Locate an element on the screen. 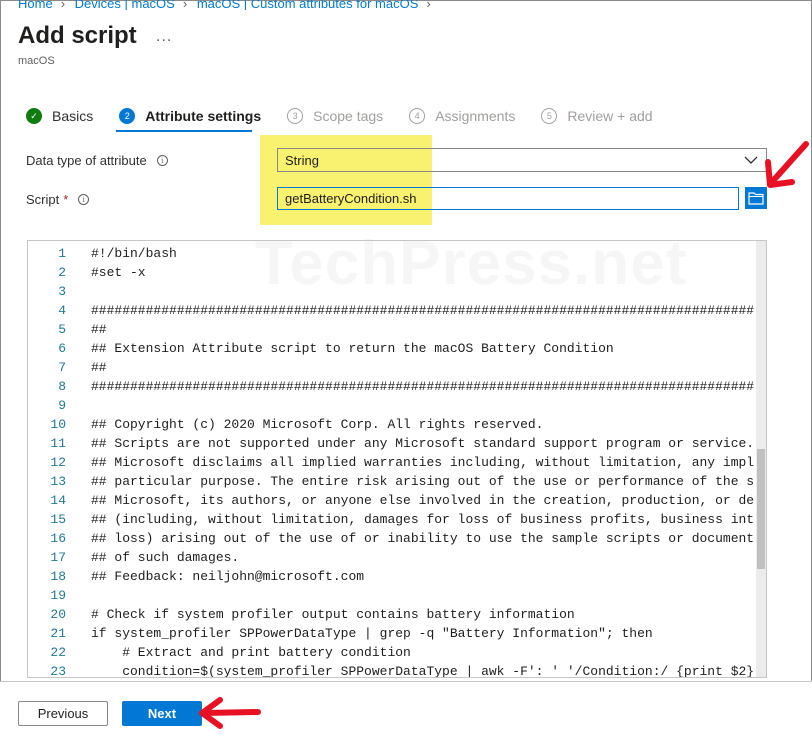 The width and height of the screenshot is (812, 741). wizard-step-scope-tags: 3 Scope tags is located at coordinates (335, 116).